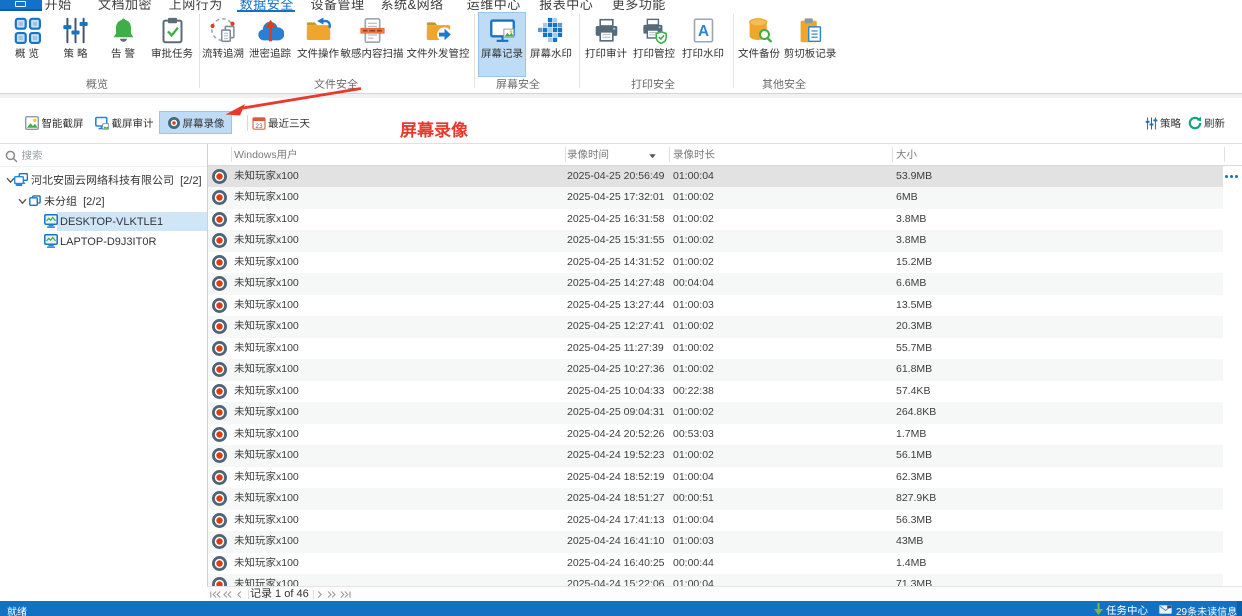  Describe the element at coordinates (702, 30) in the screenshot. I see `svg-text: A` at that location.